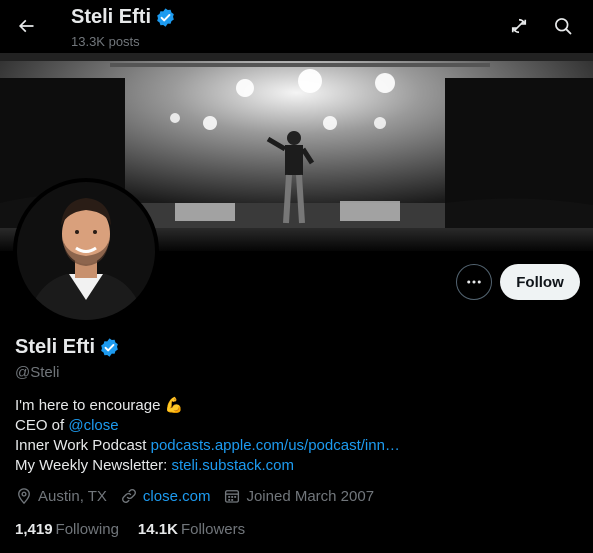 Image resolution: width=593 pixels, height=553 pixels. I want to click on more-icon, so click(474, 282).